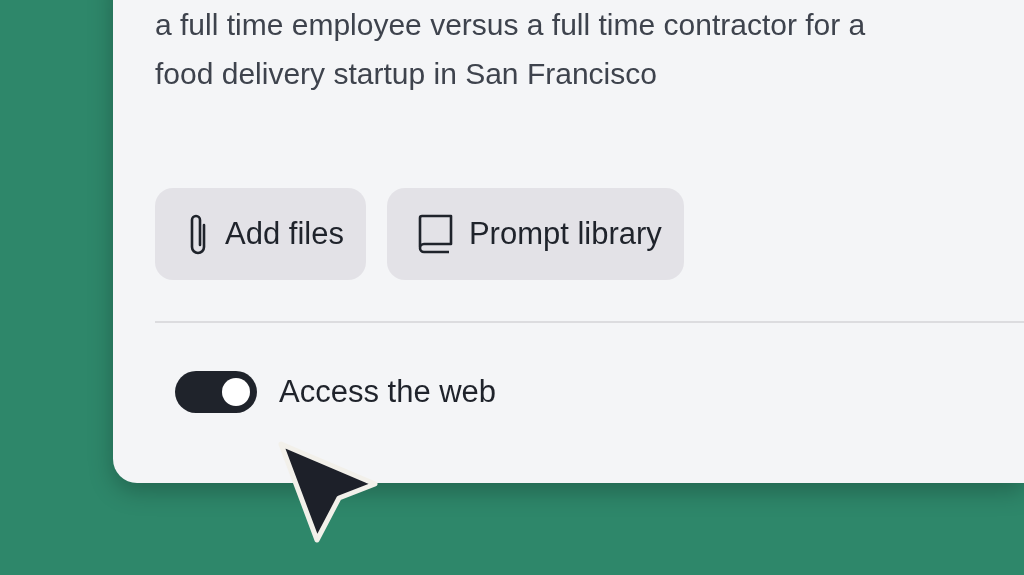  What do you see at coordinates (406, 74) in the screenshot?
I see `prompt-text-line: food delivery startup in San Francisco` at bounding box center [406, 74].